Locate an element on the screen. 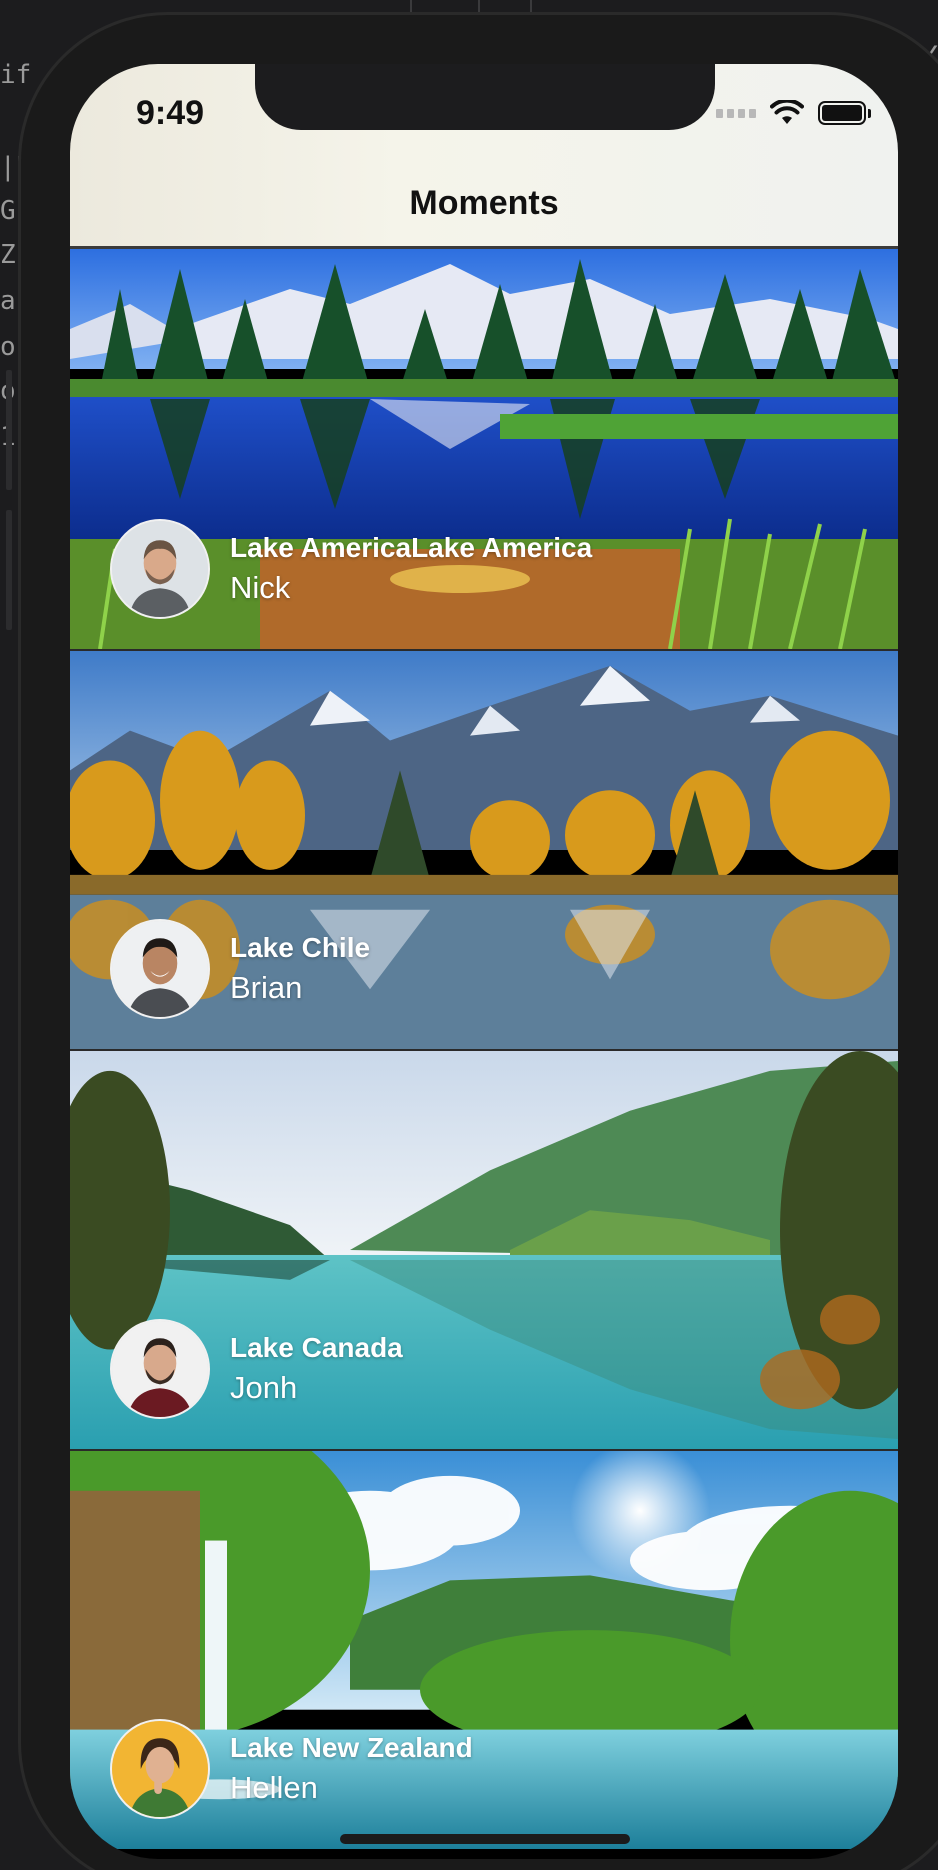 Image resolution: width=938 pixels, height=1870 pixels. place-name: Lake New Zealand is located at coordinates (351, 1747).